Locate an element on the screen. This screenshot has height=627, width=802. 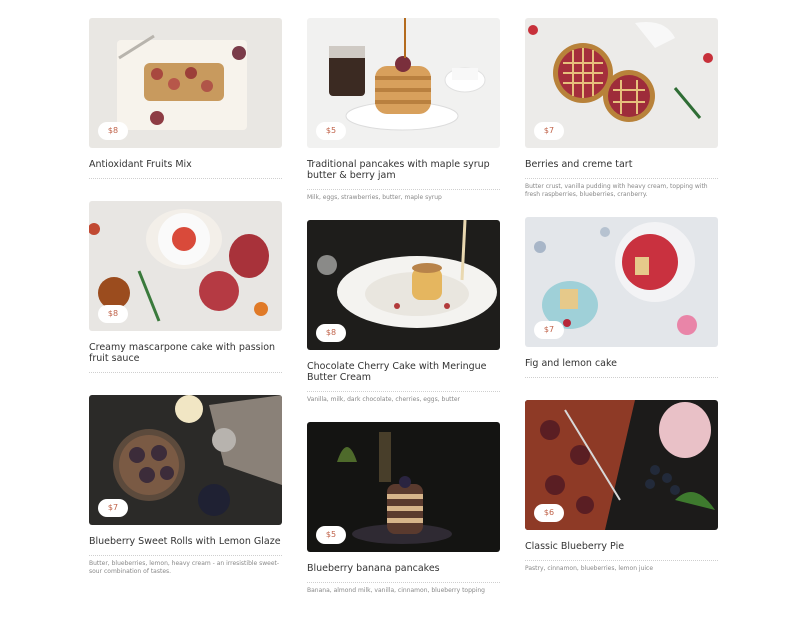
price-badge: $6 is located at coordinates (549, 513).